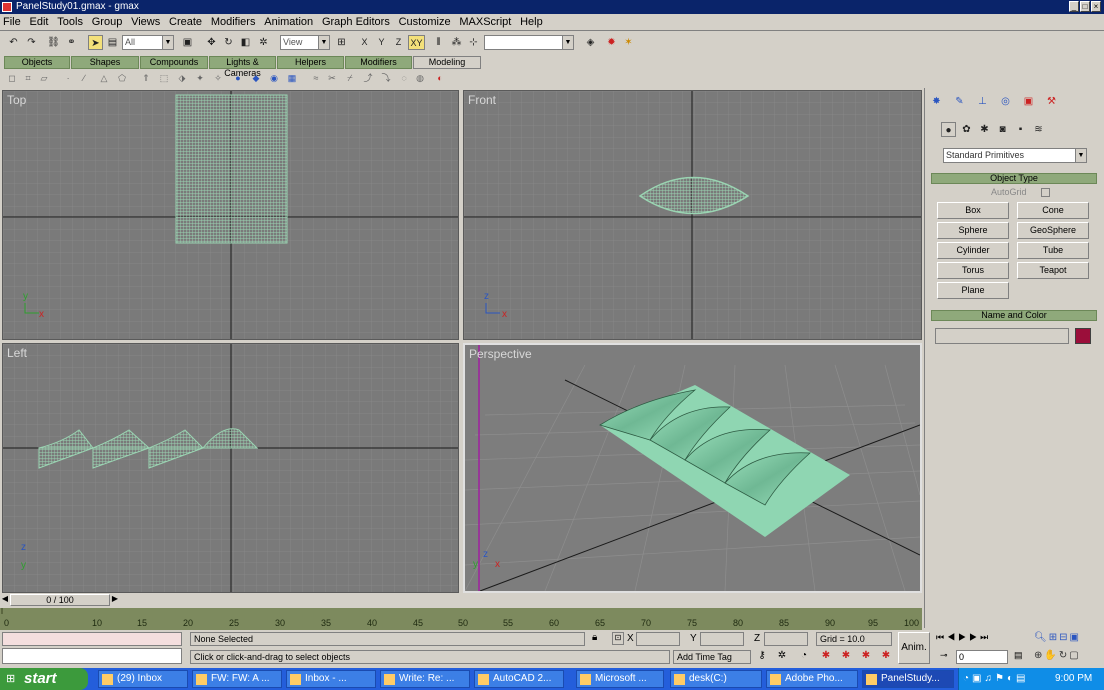 The width and height of the screenshot is (1104, 690). What do you see at coordinates (658, 639) in the screenshot?
I see `x-coord-field` at bounding box center [658, 639].